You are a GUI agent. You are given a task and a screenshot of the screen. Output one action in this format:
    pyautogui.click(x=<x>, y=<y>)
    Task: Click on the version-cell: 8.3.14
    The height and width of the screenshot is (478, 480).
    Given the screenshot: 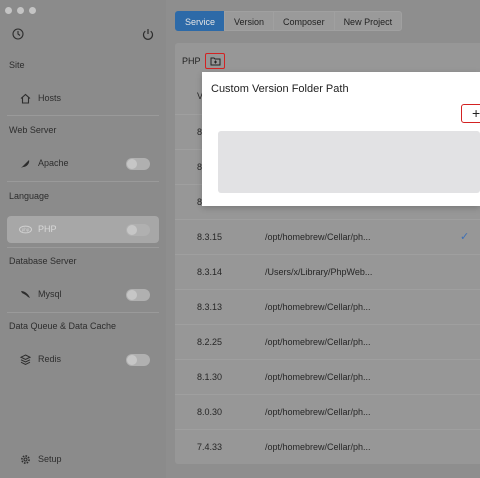 What is the action you would take?
    pyautogui.click(x=210, y=272)
    